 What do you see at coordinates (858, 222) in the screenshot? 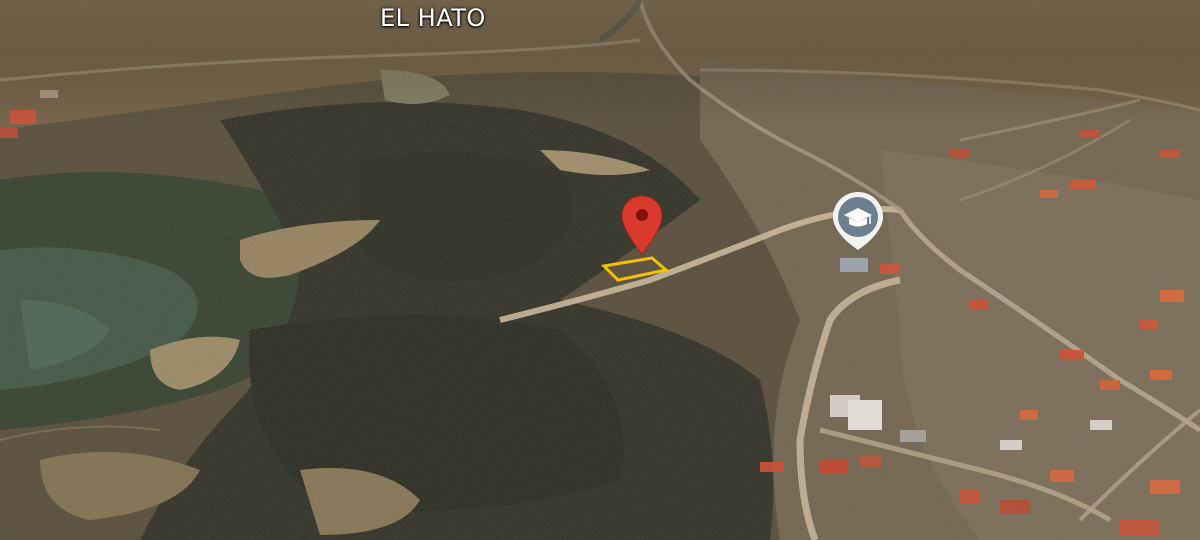
I see `graduation-cap-icon` at bounding box center [858, 222].